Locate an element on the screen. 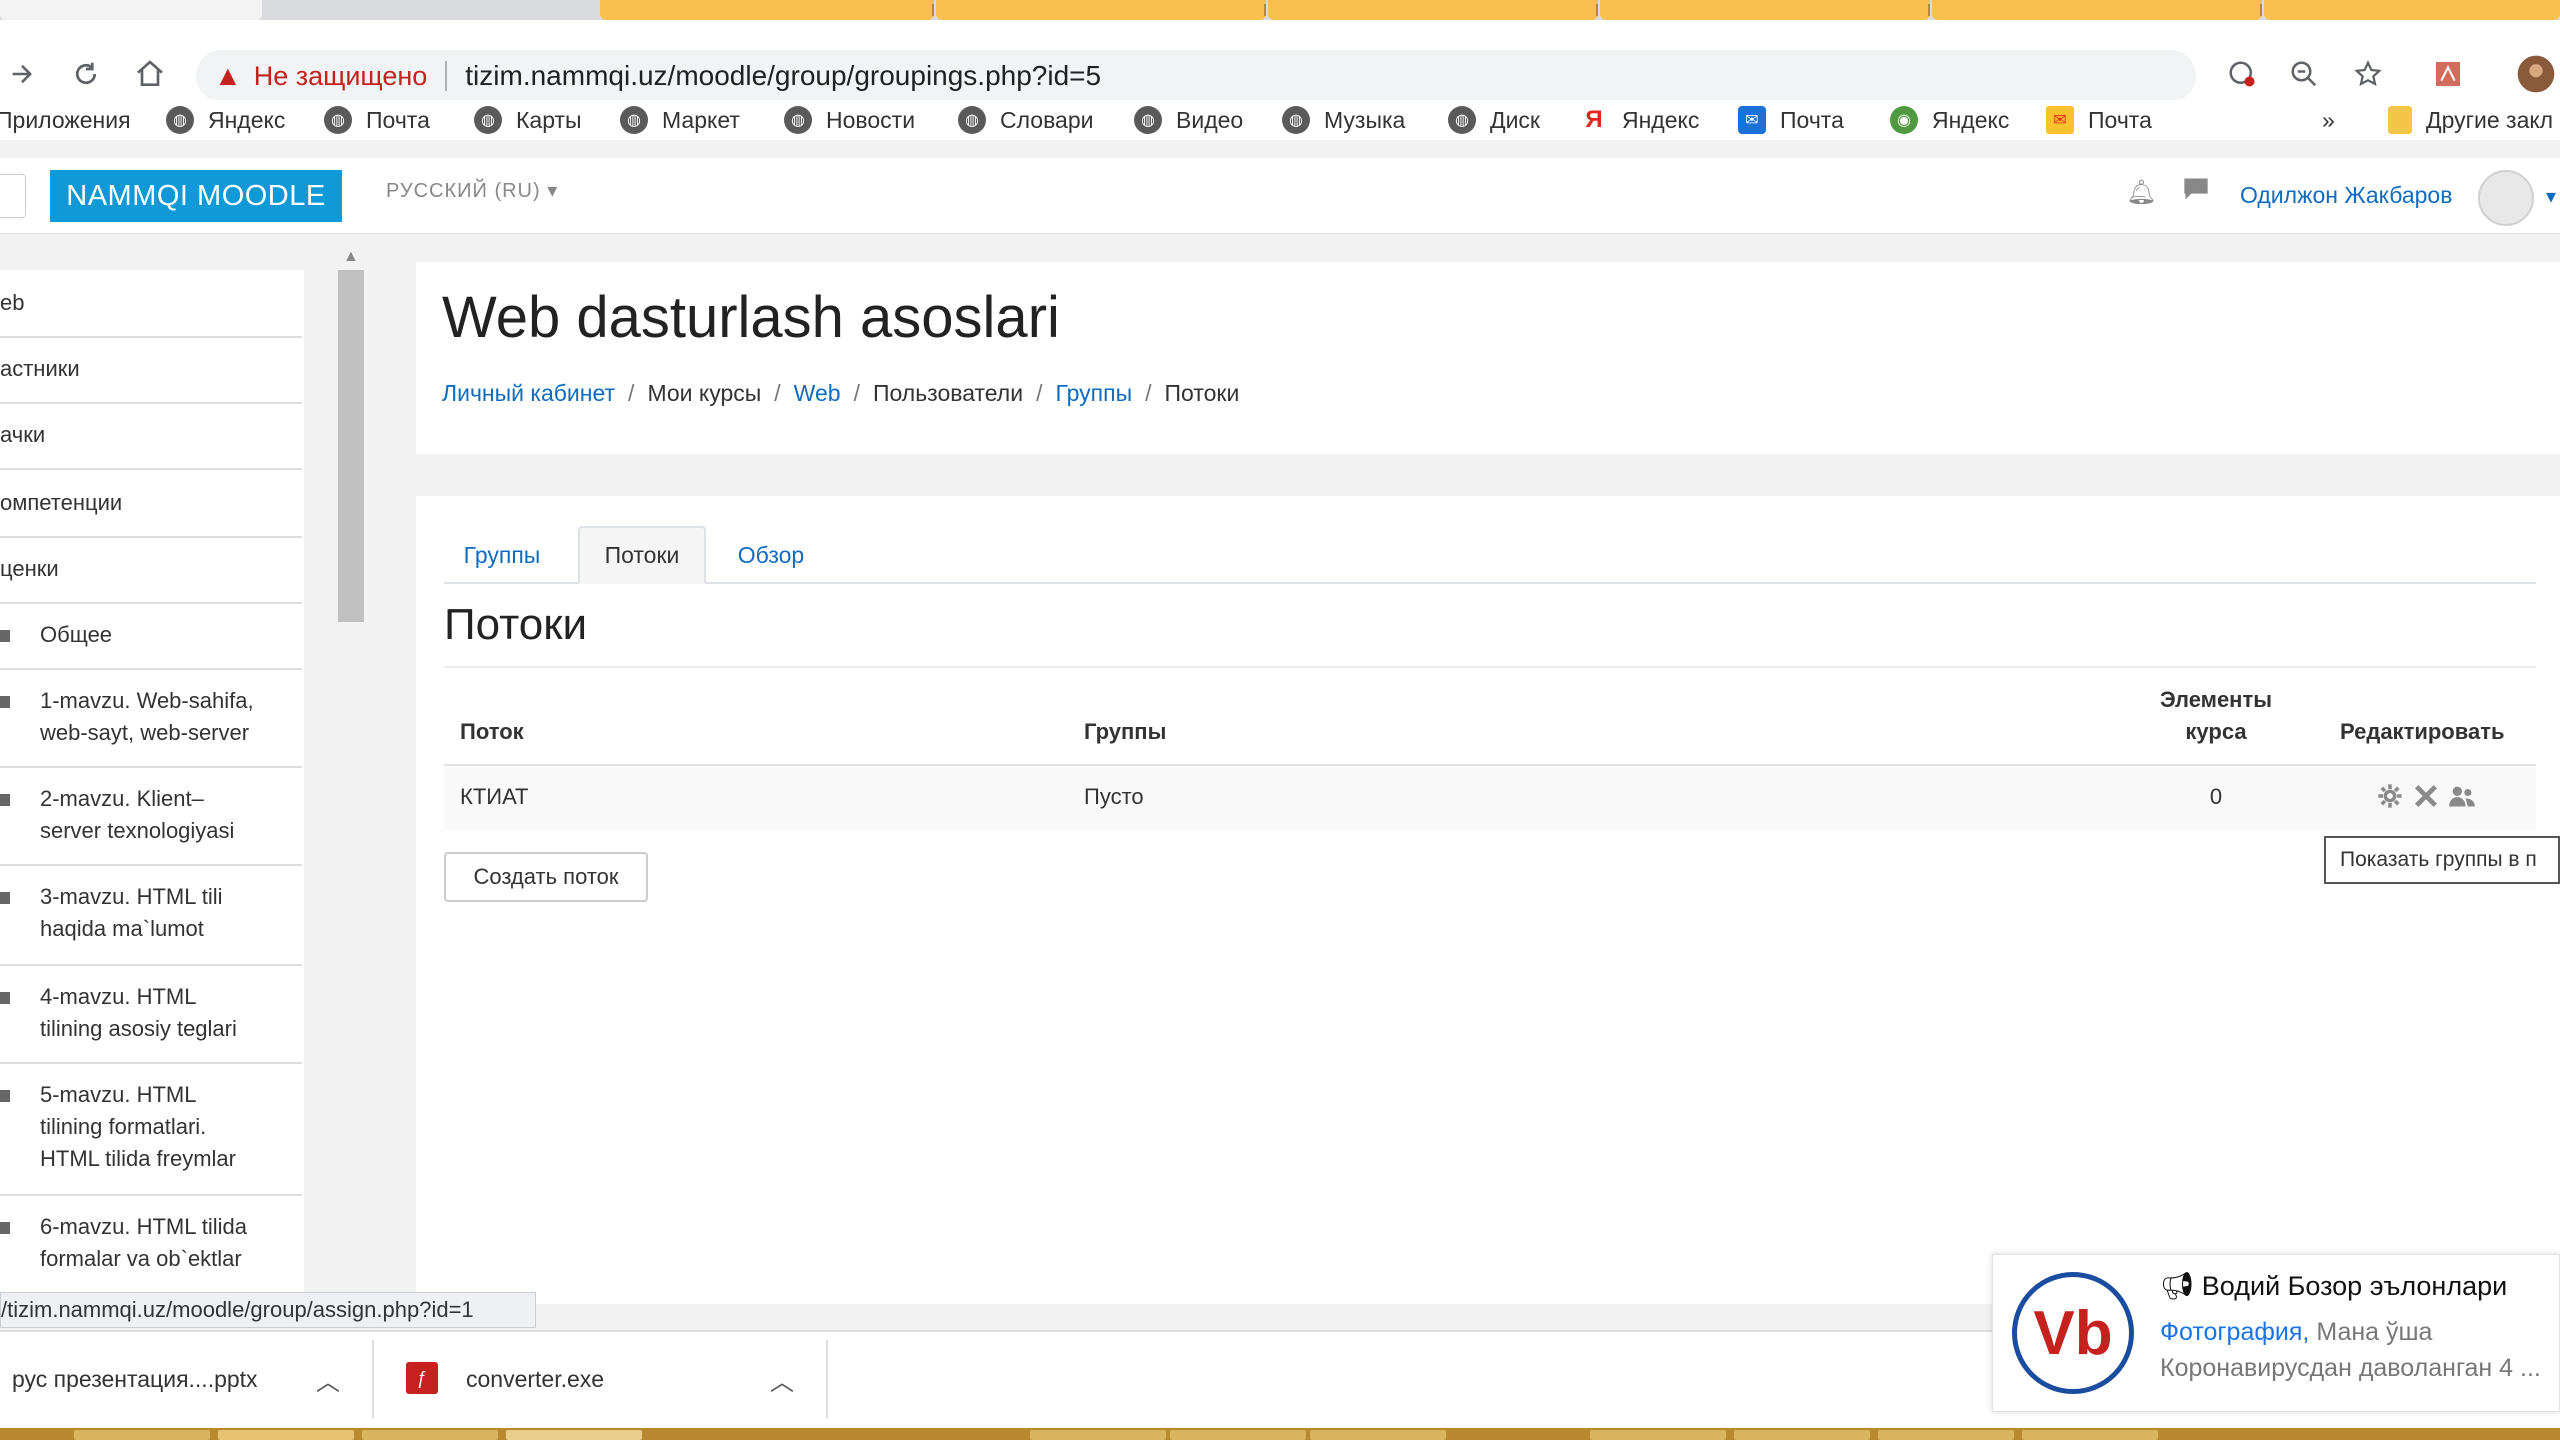 This screenshot has height=1440, width=2560. bookmarks-more-button: » is located at coordinates (2328, 120).